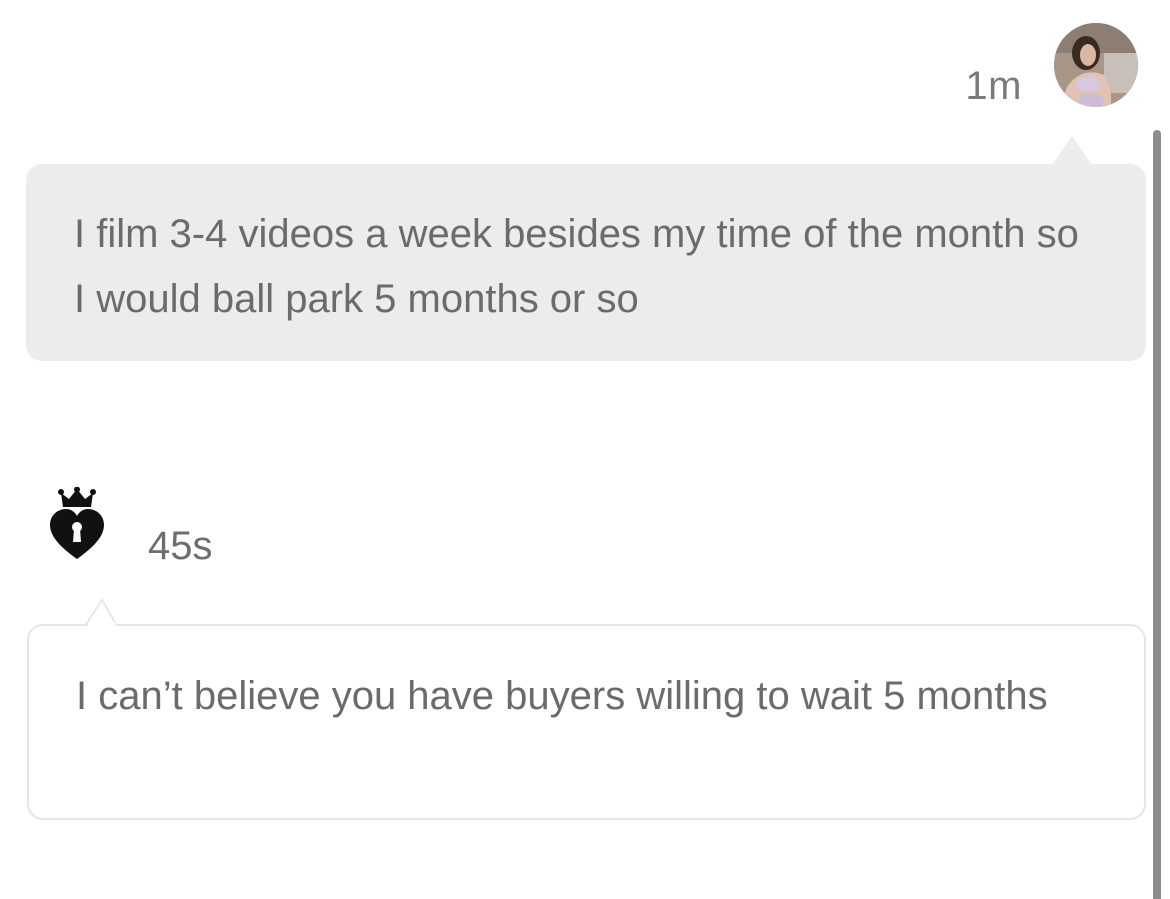 The height and width of the screenshot is (899, 1170). Describe the element at coordinates (180, 546) in the screenshot. I see `message-2-timestamp: 45s` at that location.